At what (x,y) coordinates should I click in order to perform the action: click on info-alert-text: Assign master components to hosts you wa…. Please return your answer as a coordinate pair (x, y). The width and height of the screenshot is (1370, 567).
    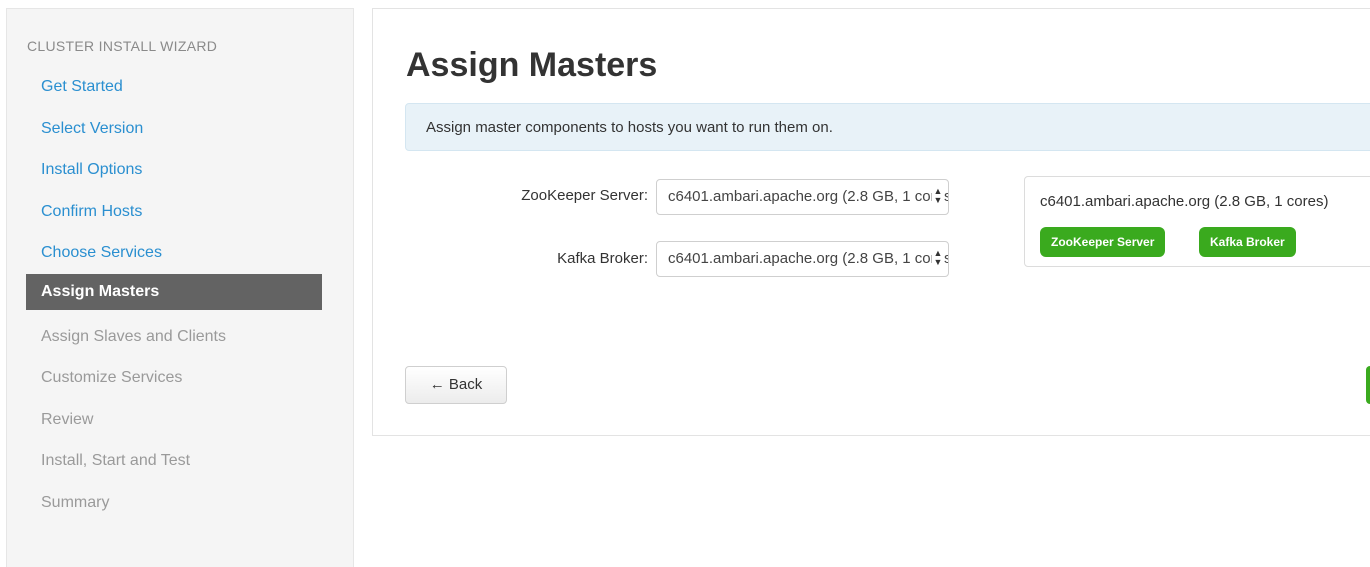
    Looking at the image, I should click on (629, 127).